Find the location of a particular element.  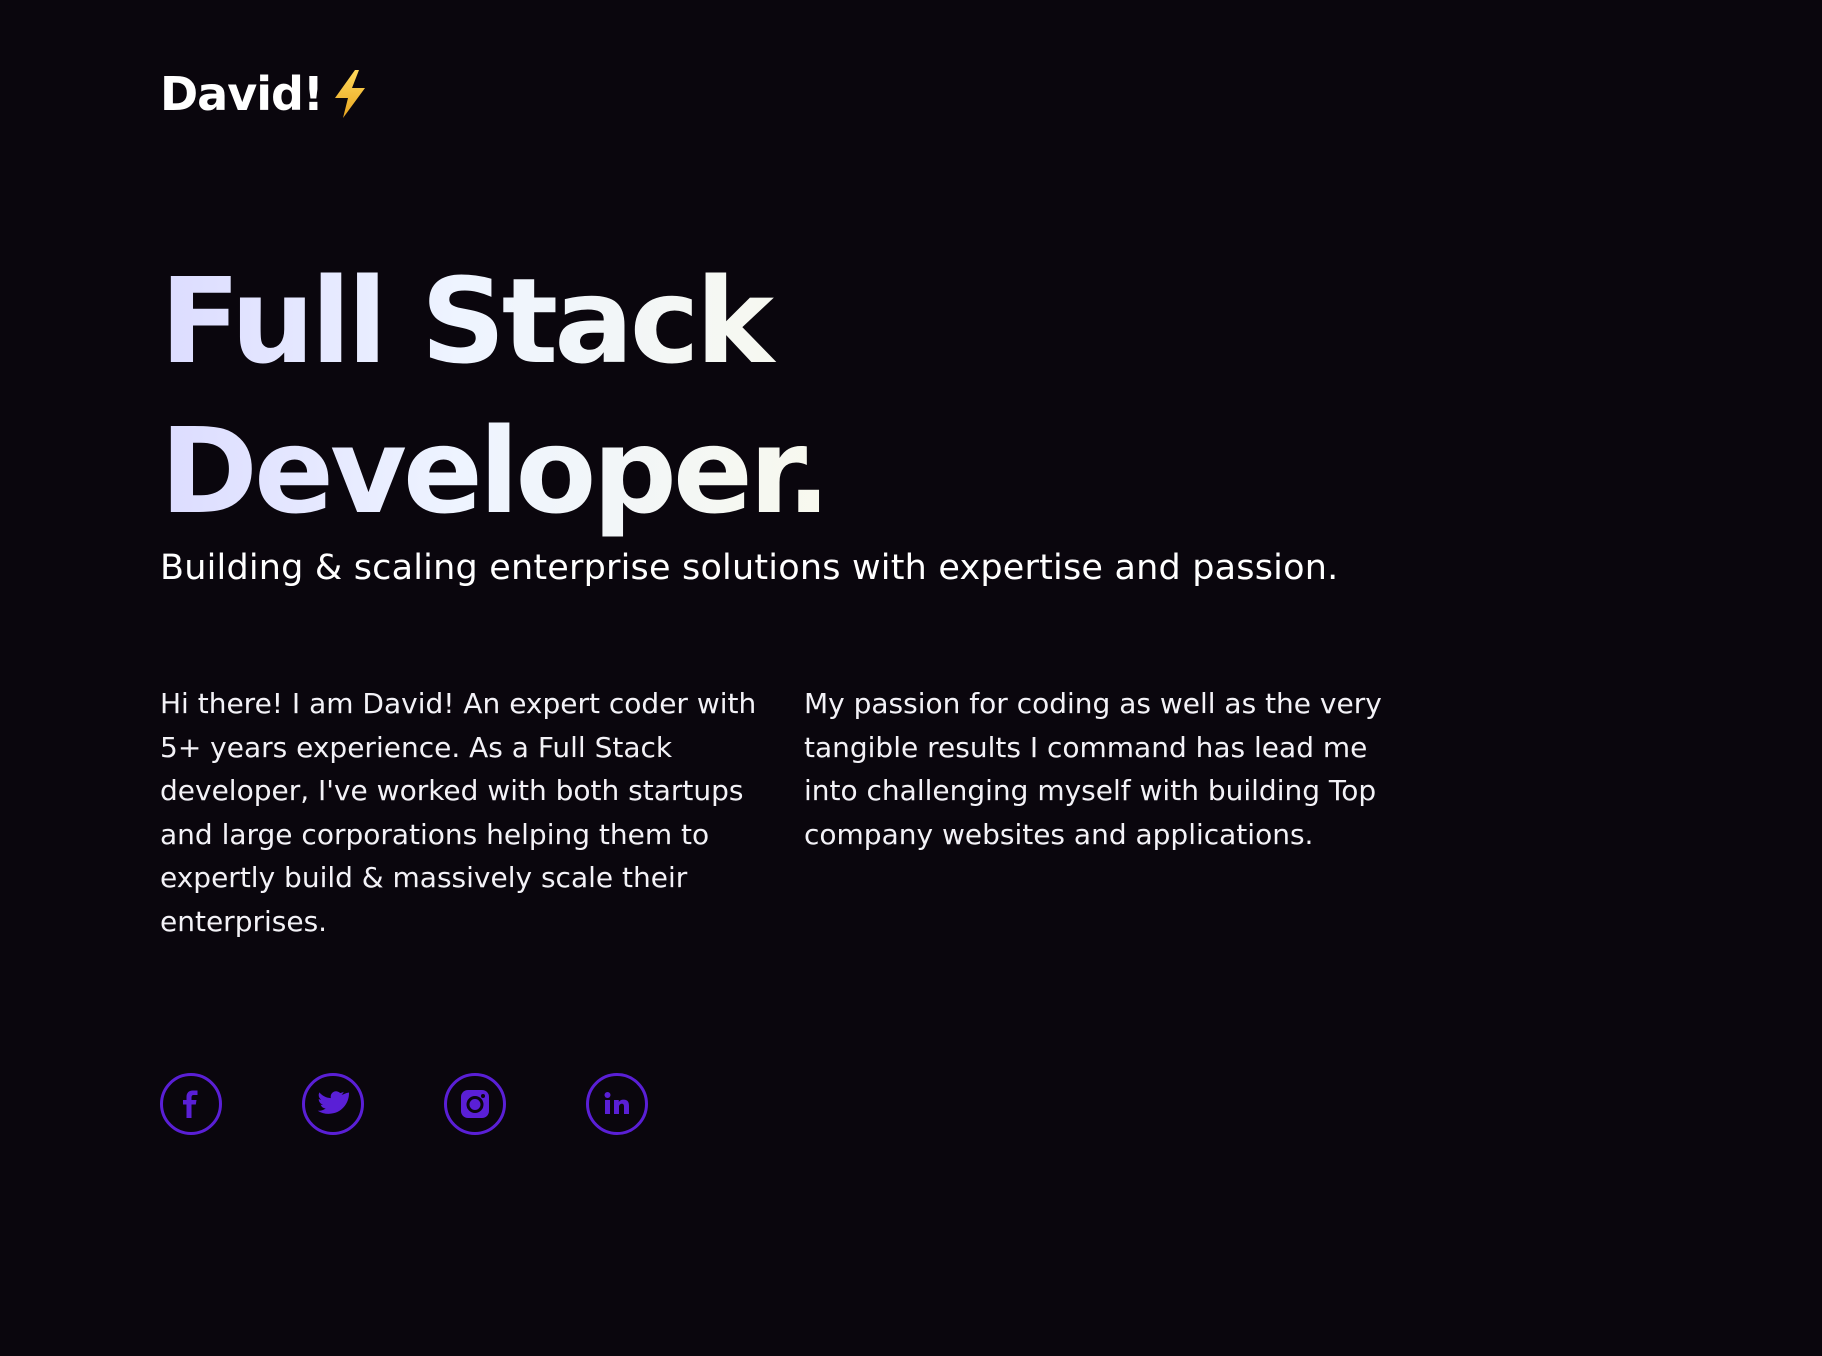

instagram-link is located at coordinates (475, 1104).